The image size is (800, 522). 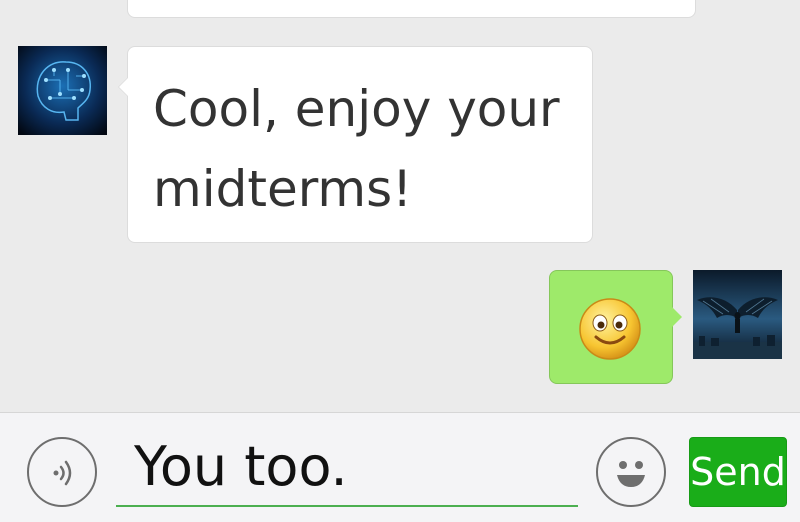 I want to click on voice-input-button, so click(x=62, y=472).